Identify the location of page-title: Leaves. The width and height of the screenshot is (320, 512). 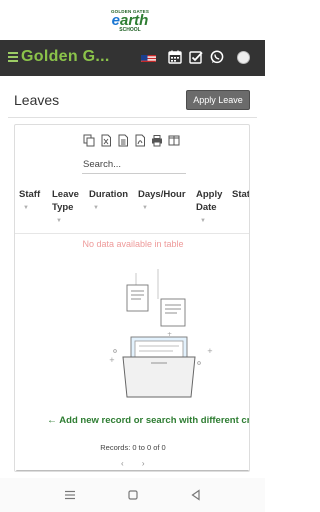
(37, 100).